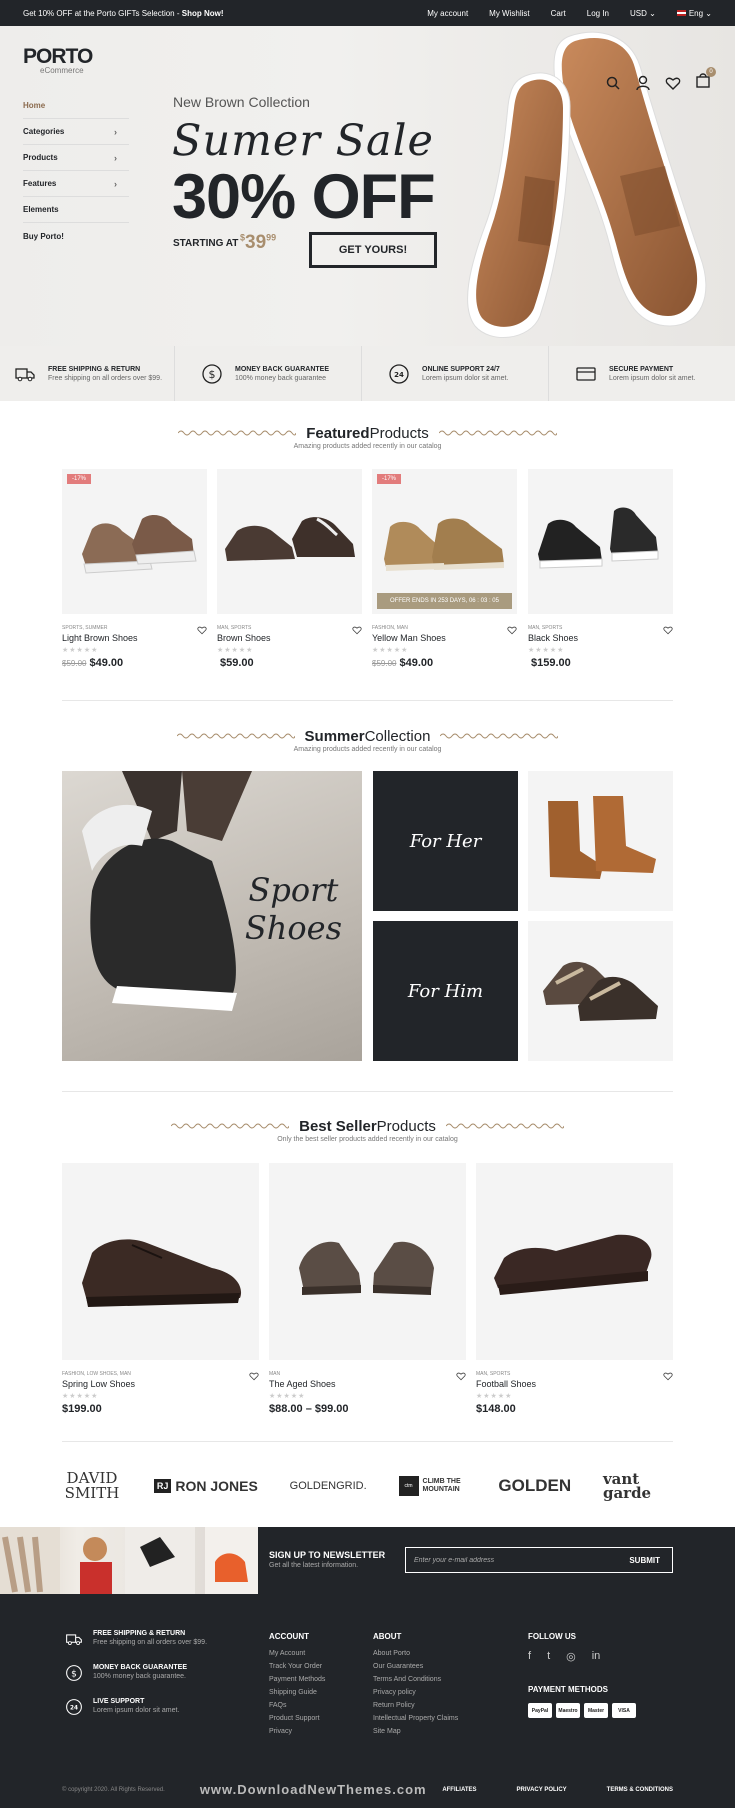 The height and width of the screenshot is (1808, 735). What do you see at coordinates (673, 83) in the screenshot?
I see `heart-icon` at bounding box center [673, 83].